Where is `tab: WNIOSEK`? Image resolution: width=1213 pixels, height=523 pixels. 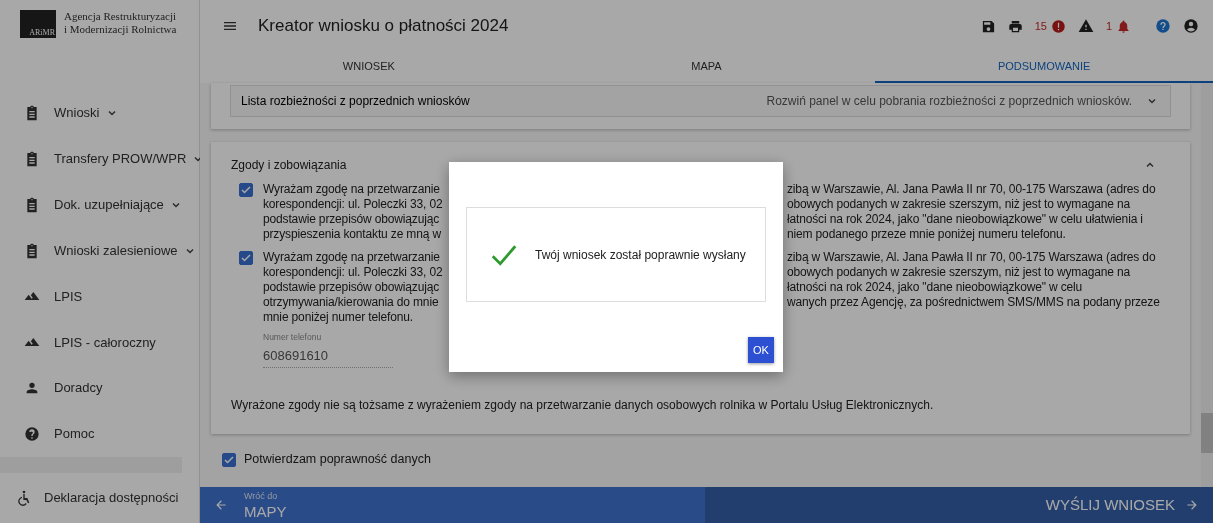
tab: WNIOSEK is located at coordinates (369, 67).